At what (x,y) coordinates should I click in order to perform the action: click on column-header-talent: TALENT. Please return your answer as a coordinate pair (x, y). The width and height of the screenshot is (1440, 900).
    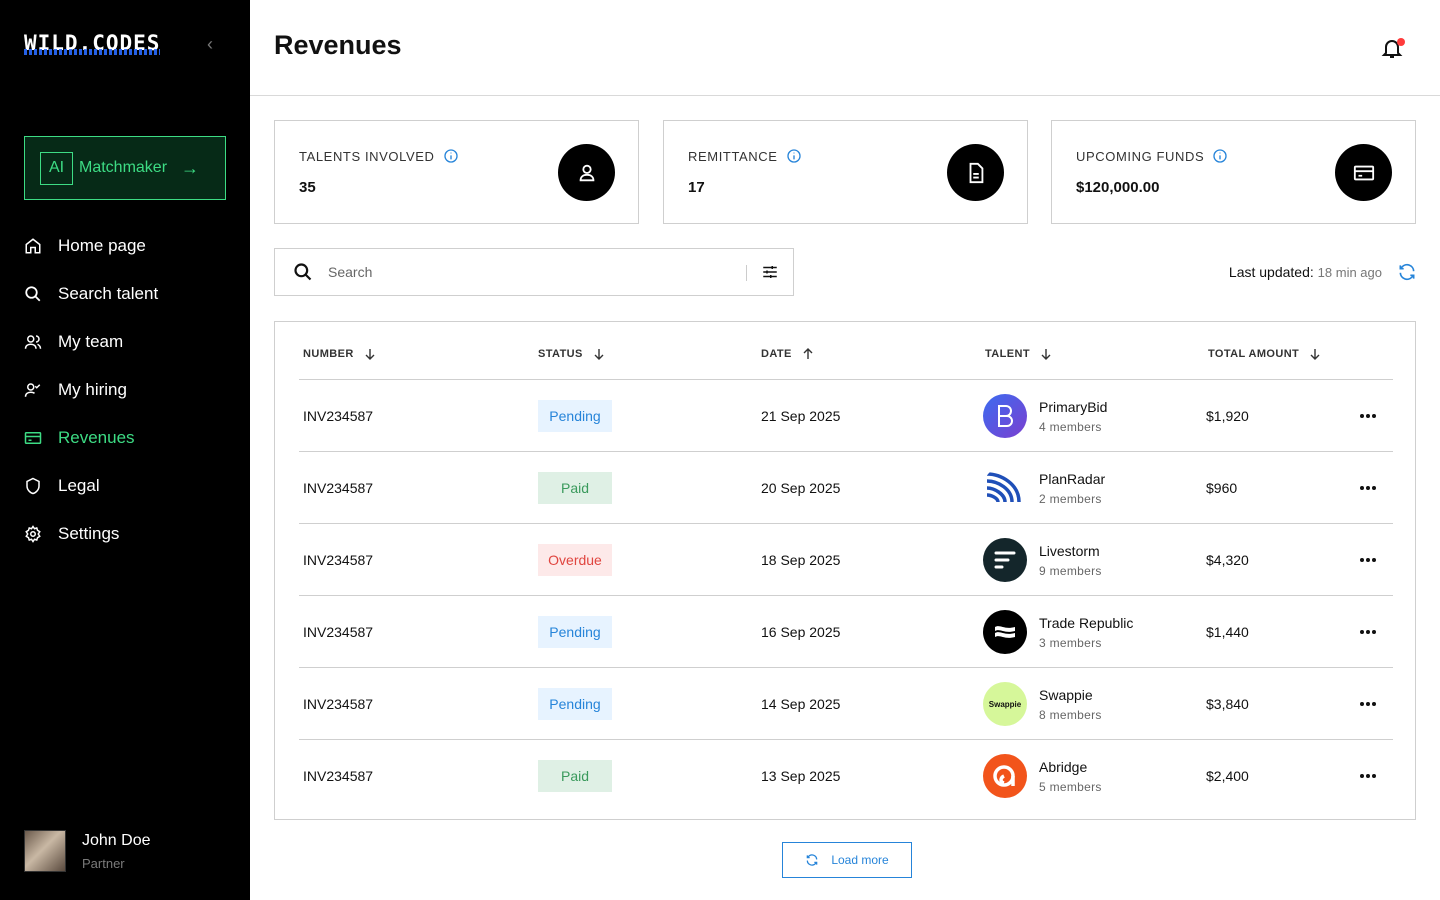
    Looking at the image, I should click on (1018, 354).